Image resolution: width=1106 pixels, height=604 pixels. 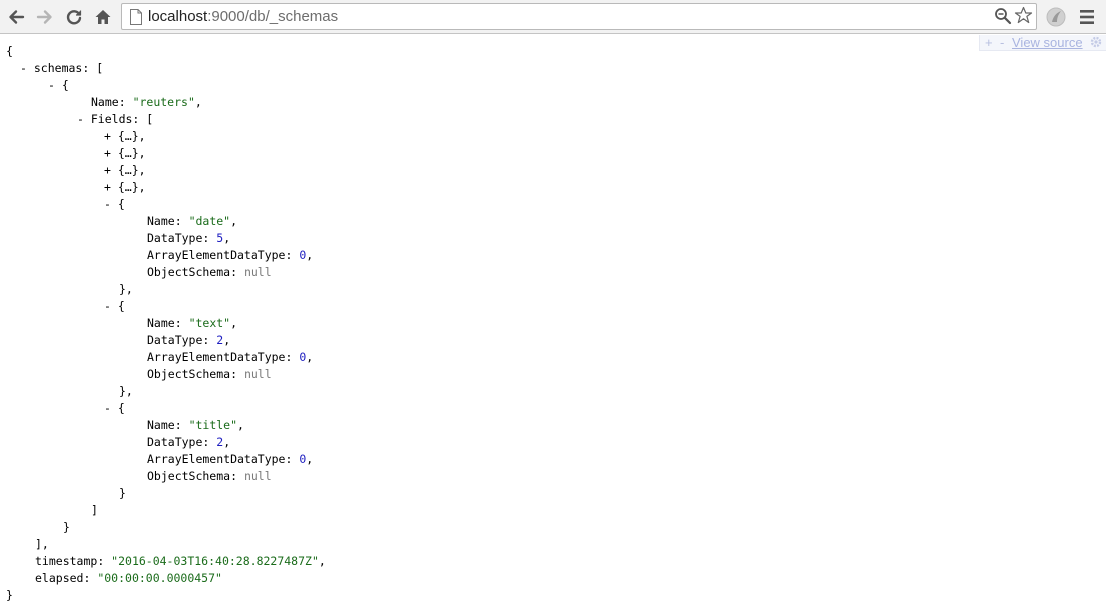 I want to click on bookmark-star-icon, so click(x=1023, y=15).